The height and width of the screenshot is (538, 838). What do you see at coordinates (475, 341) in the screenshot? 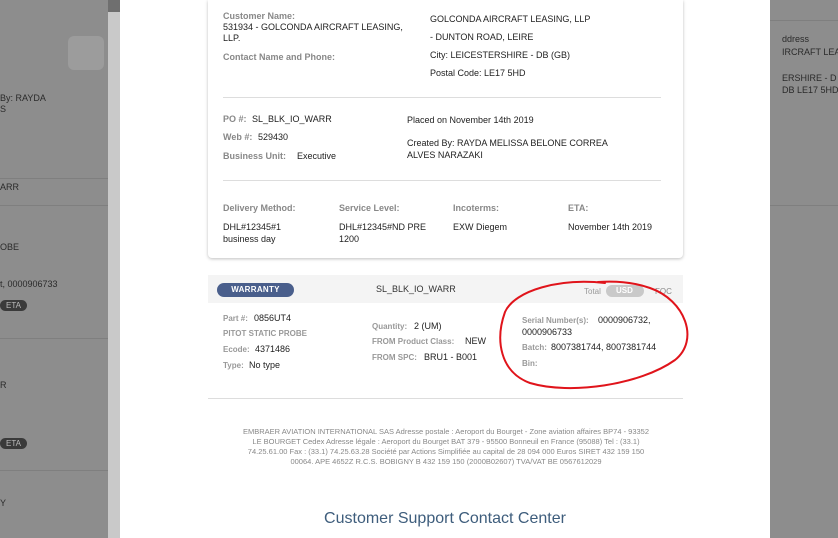
I see `product-class-value: NEW` at bounding box center [475, 341].